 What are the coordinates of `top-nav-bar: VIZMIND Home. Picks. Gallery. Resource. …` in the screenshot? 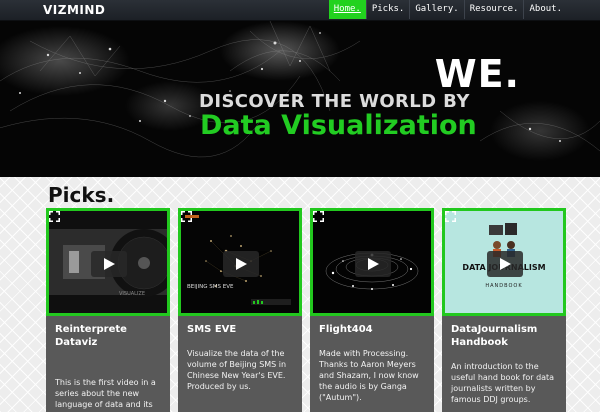 It's located at (300, 10).